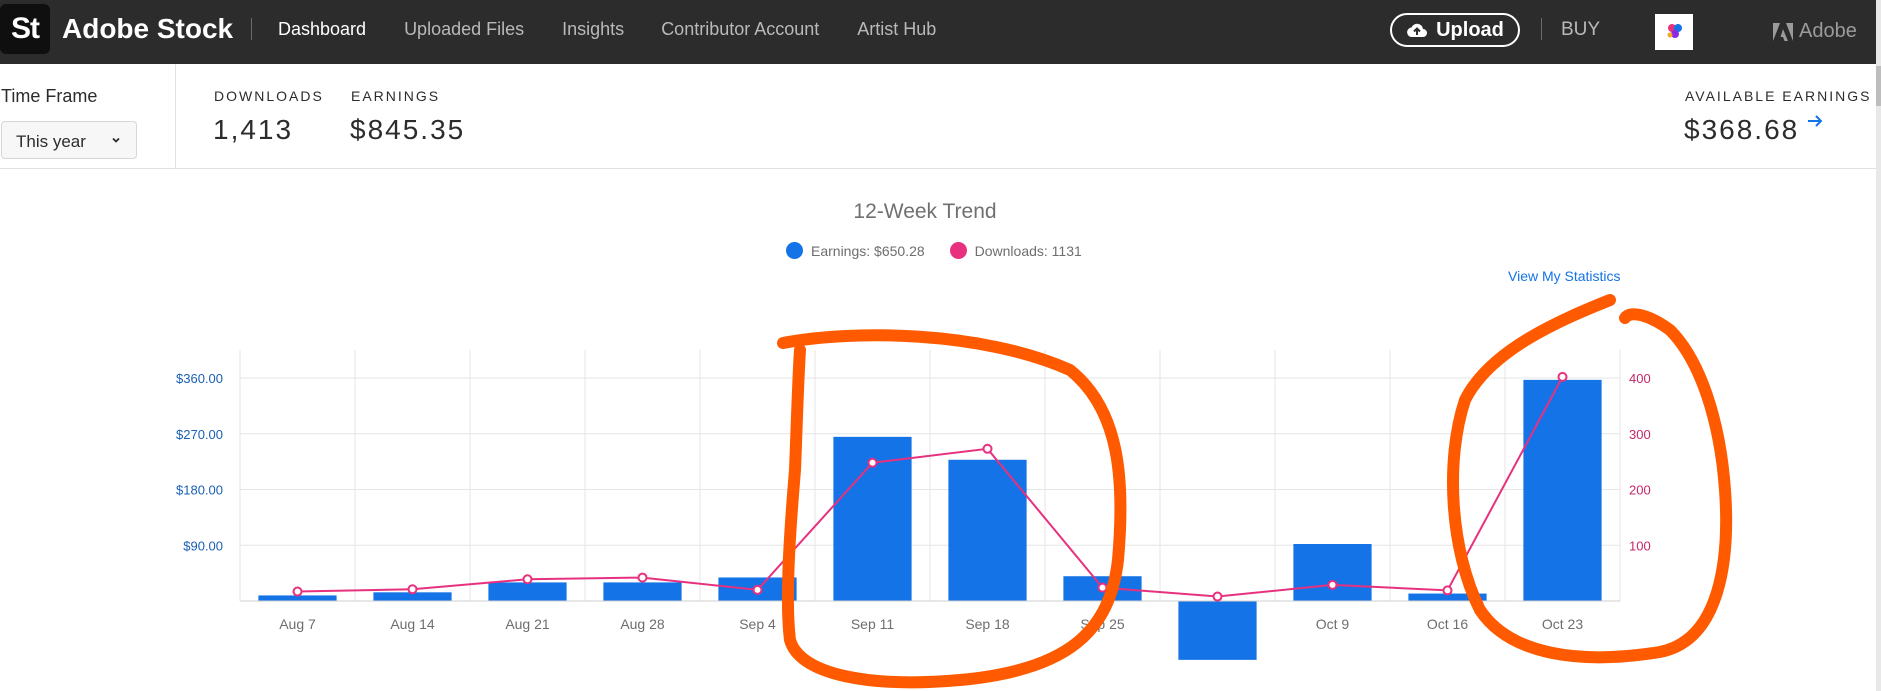  Describe the element at coordinates (642, 624) in the screenshot. I see `x-tick-label: Aug 28` at that location.